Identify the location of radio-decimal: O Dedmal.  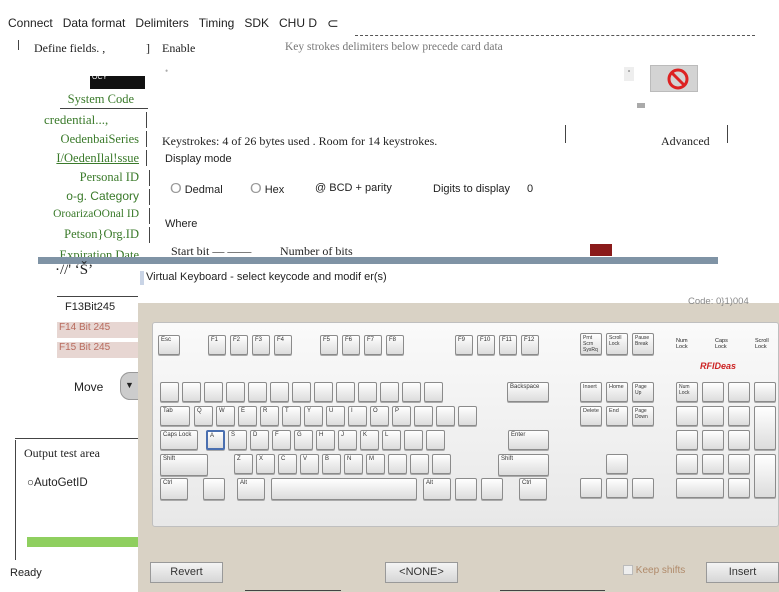
(196, 188).